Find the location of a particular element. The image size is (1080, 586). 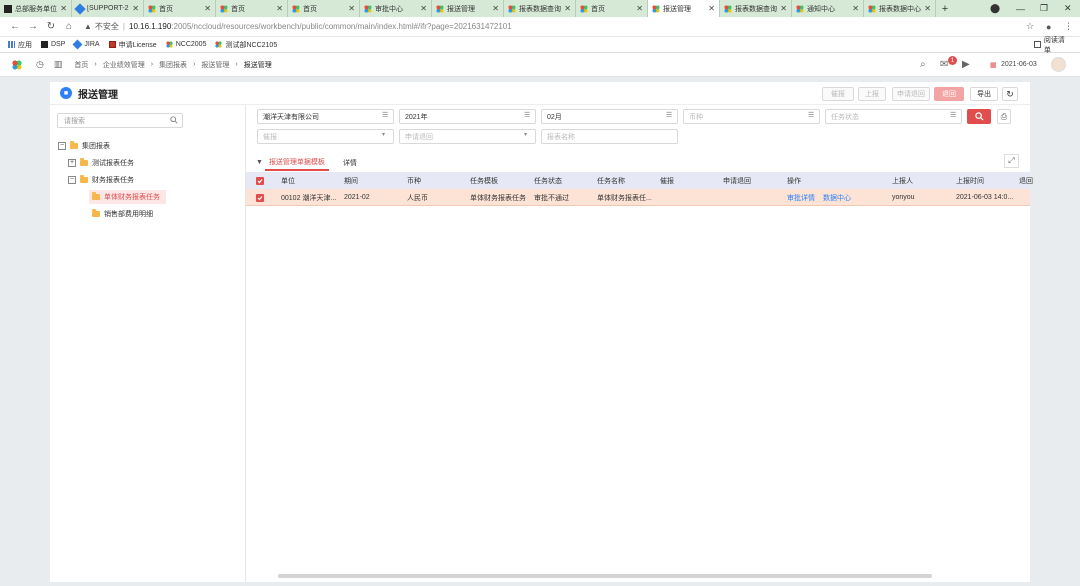

menu-icon: ⋮ is located at coordinates (1068, 26).